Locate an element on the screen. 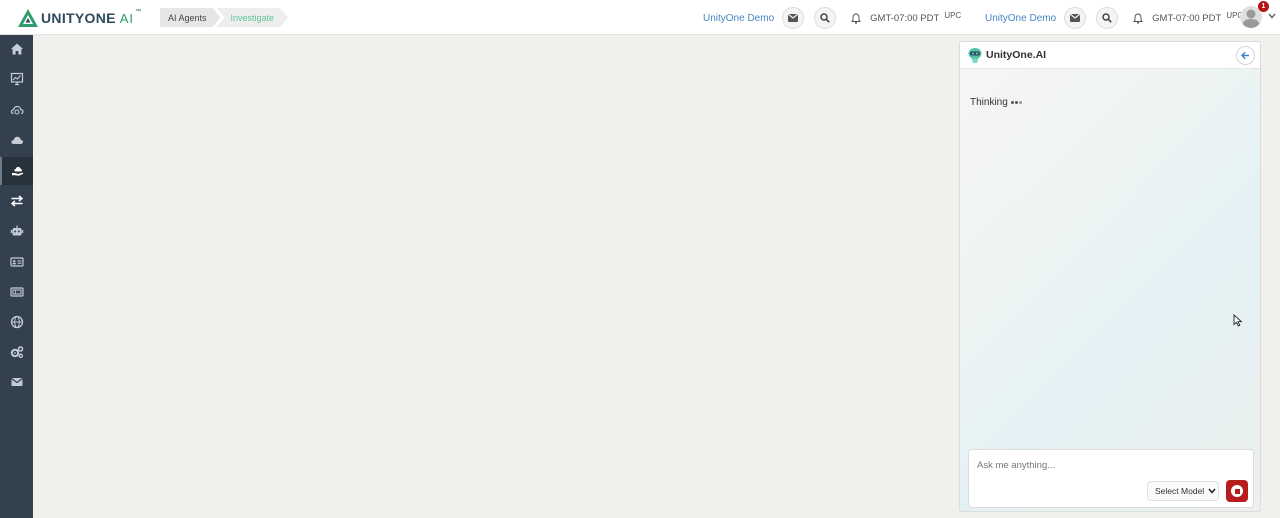 The image size is (1280, 518). sidebar-item-home is located at coordinates (16, 49).